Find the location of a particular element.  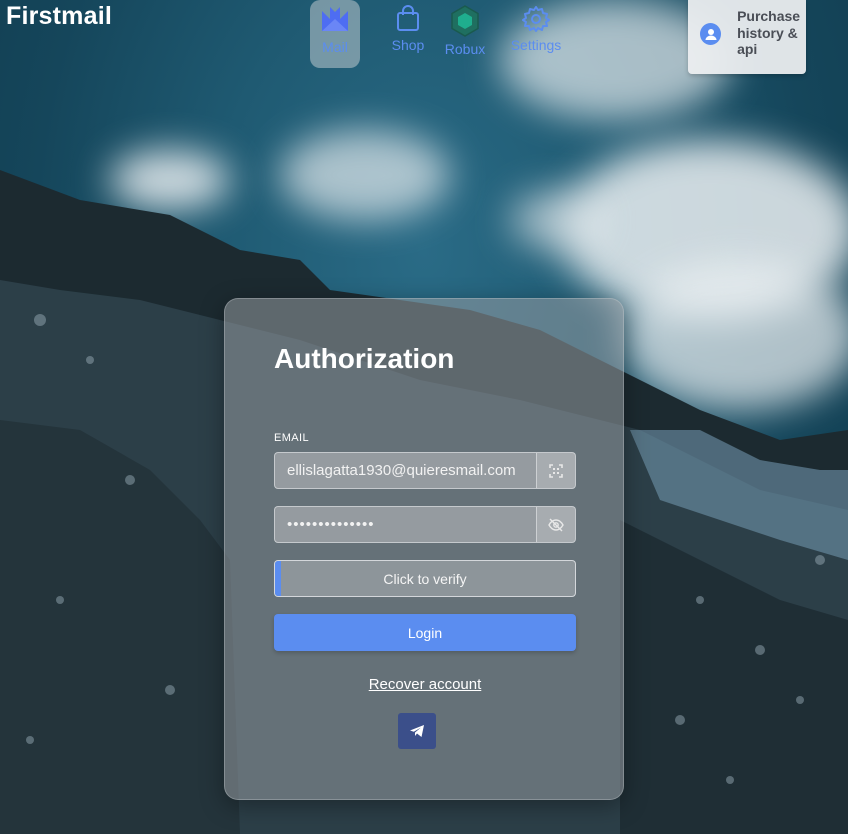

nav-mail: Mail is located at coordinates (335, 34).